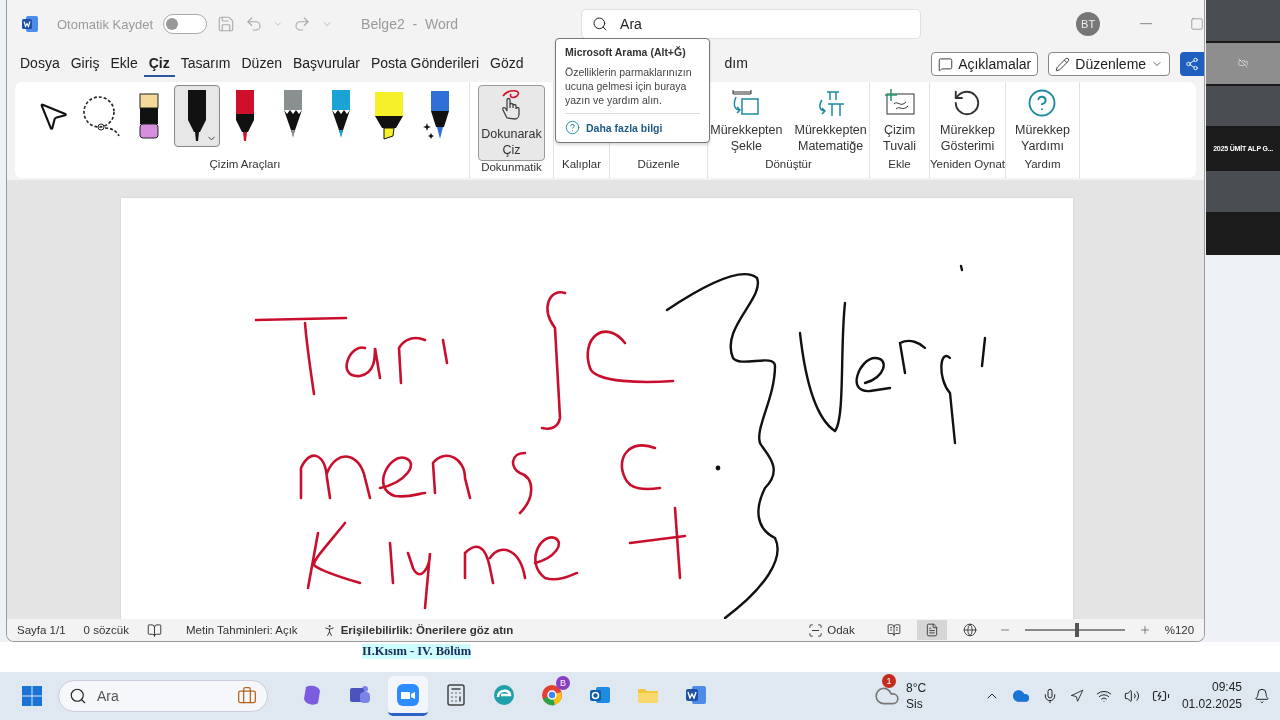 The image size is (1280, 720). Describe the element at coordinates (1262, 696) in the screenshot. I see `notification-icon` at that location.